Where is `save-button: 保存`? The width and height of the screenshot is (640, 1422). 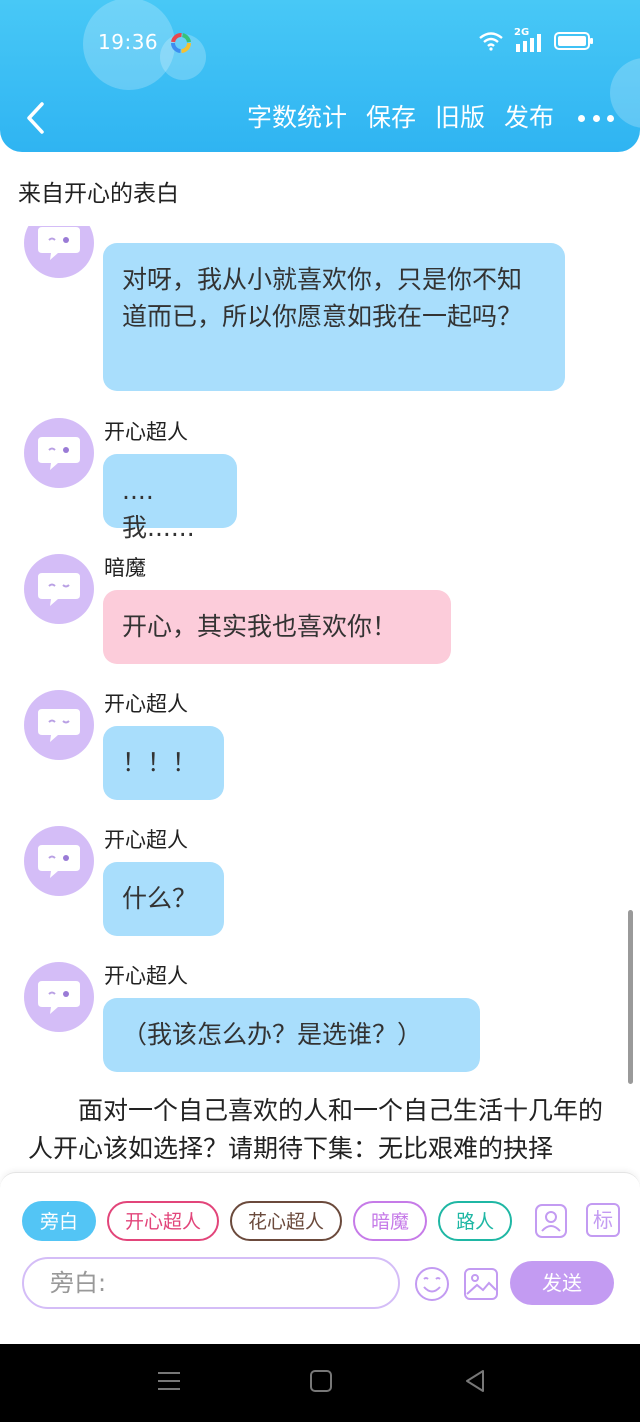
save-button: 保存 is located at coordinates (391, 118).